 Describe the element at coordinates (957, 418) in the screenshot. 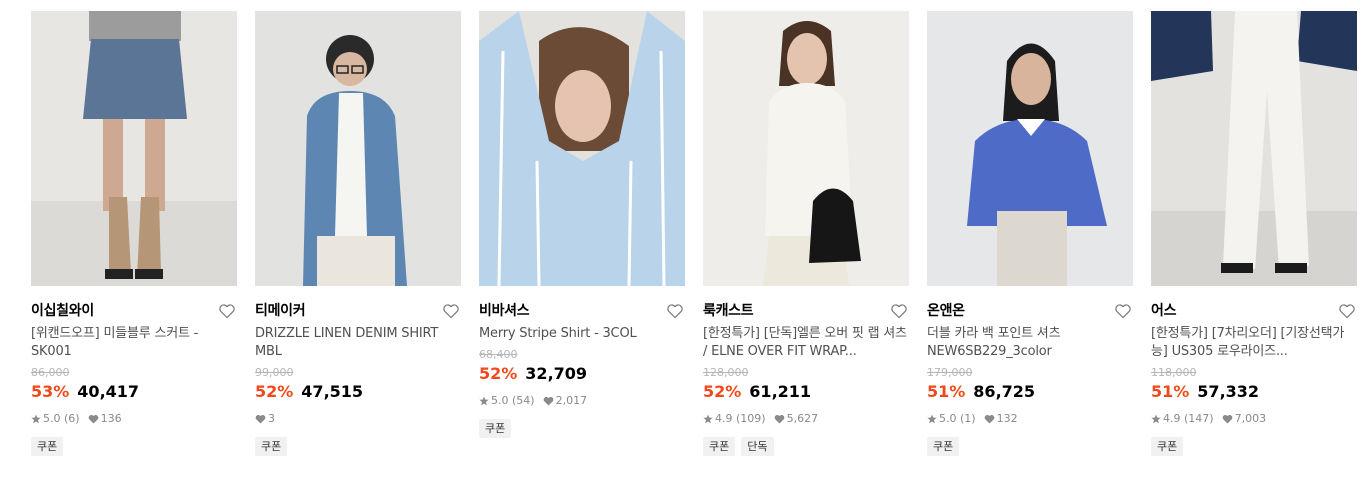

I see `rating: 5.0 (1)` at that location.